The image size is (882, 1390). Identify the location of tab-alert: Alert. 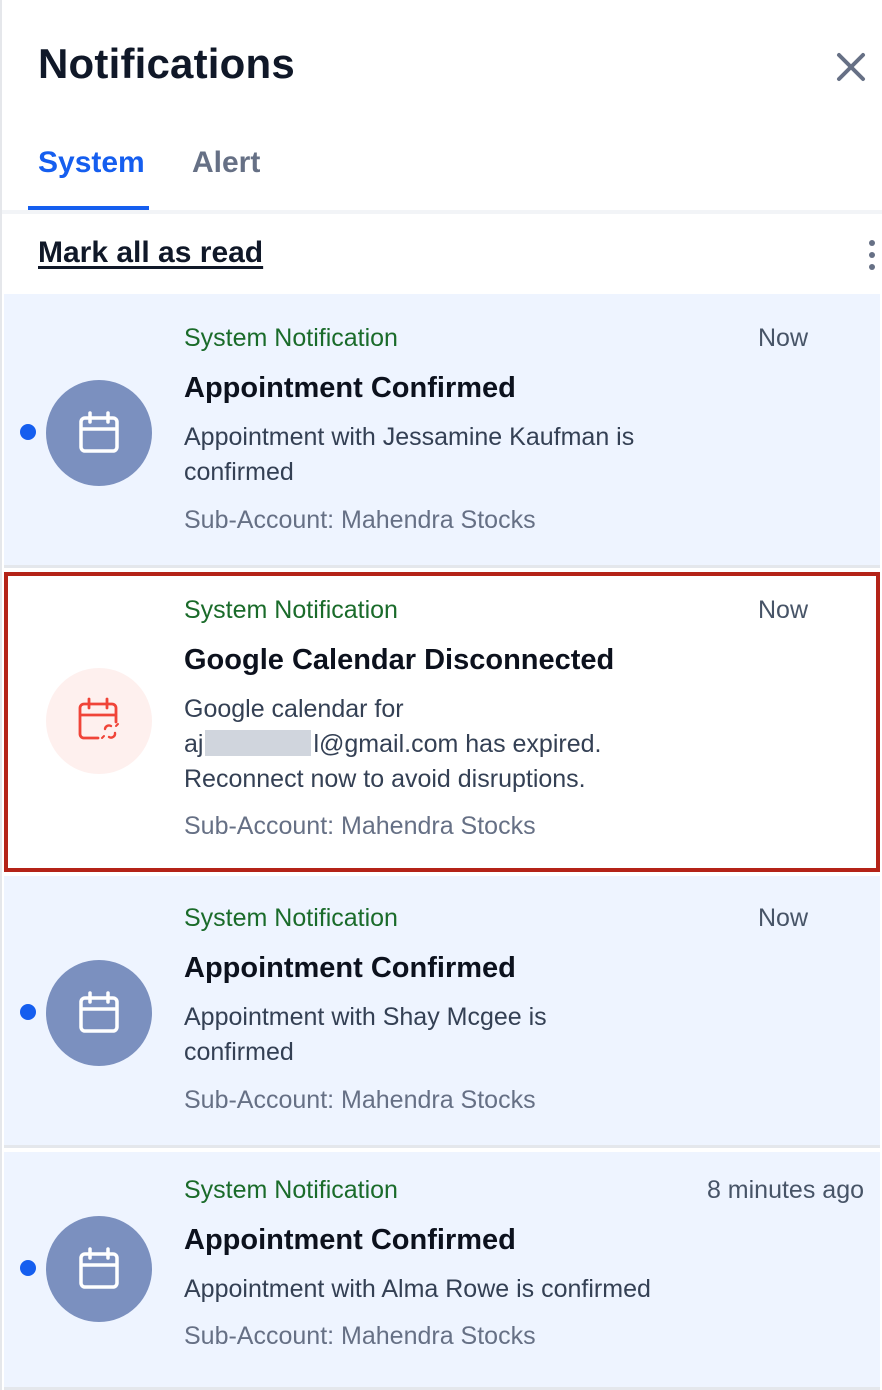
(226, 163).